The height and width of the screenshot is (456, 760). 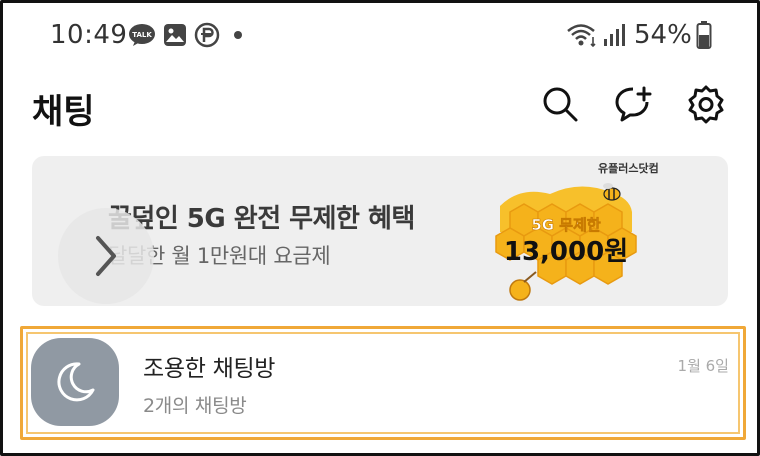 What do you see at coordinates (566, 225) in the screenshot?
I see `banner-badge-line1: 5G 무제한` at bounding box center [566, 225].